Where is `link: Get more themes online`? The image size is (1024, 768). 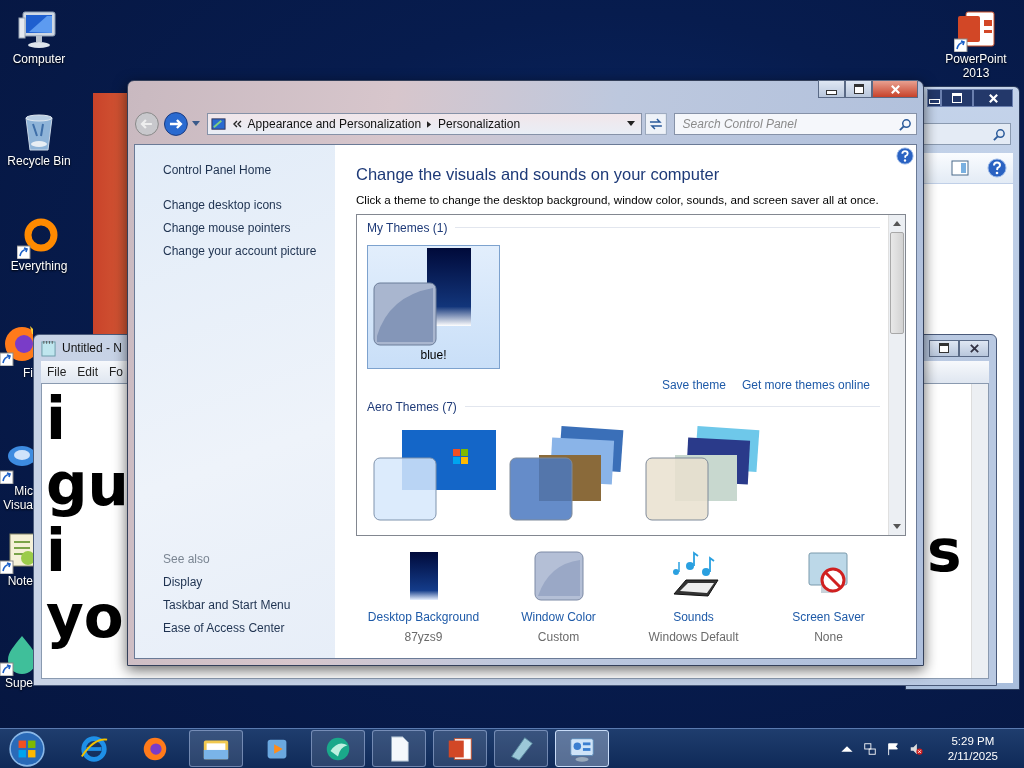
link: Get more themes online is located at coordinates (805, 385).